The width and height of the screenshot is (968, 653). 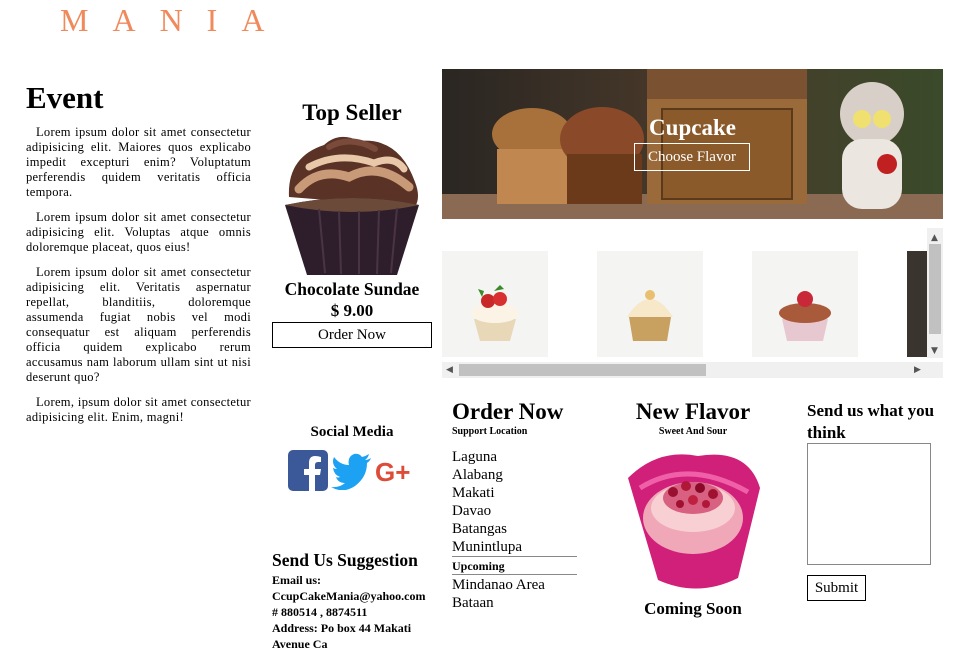 I want to click on scroll-left-icon: ◀, so click(x=449, y=370).